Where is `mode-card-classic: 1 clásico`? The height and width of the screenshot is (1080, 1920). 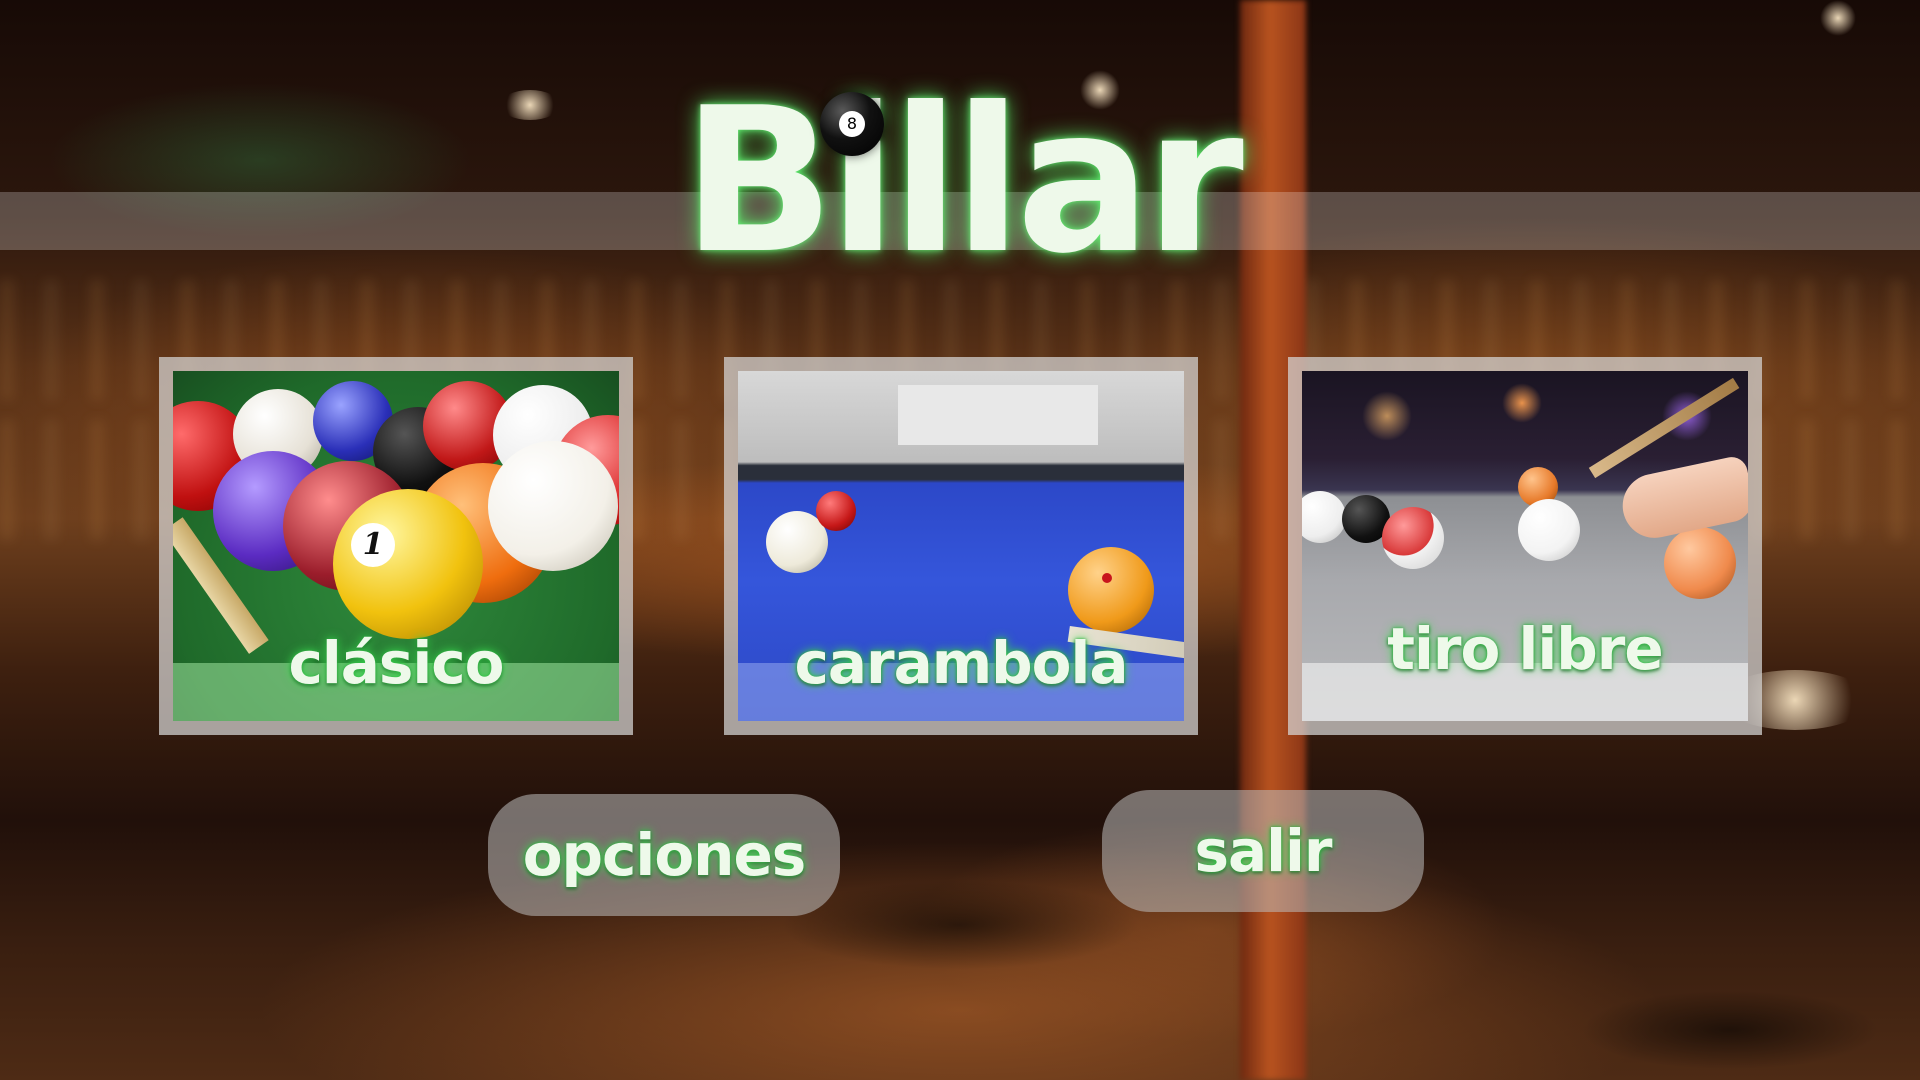 mode-card-classic: 1 clásico is located at coordinates (396, 546).